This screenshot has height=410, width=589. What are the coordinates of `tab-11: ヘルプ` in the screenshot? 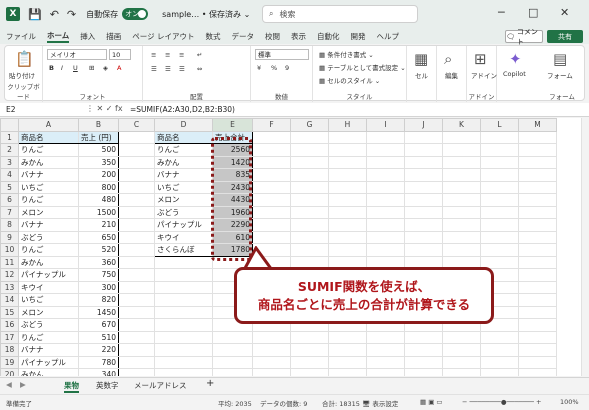 It's located at (388, 36).